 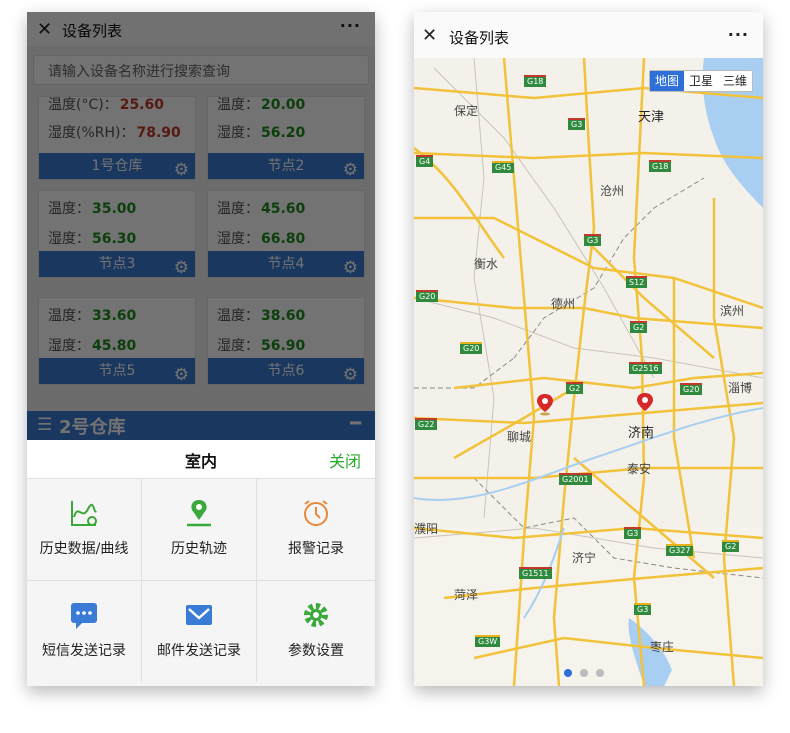 What do you see at coordinates (740, 388) in the screenshot?
I see `city-label: 淄博` at bounding box center [740, 388].